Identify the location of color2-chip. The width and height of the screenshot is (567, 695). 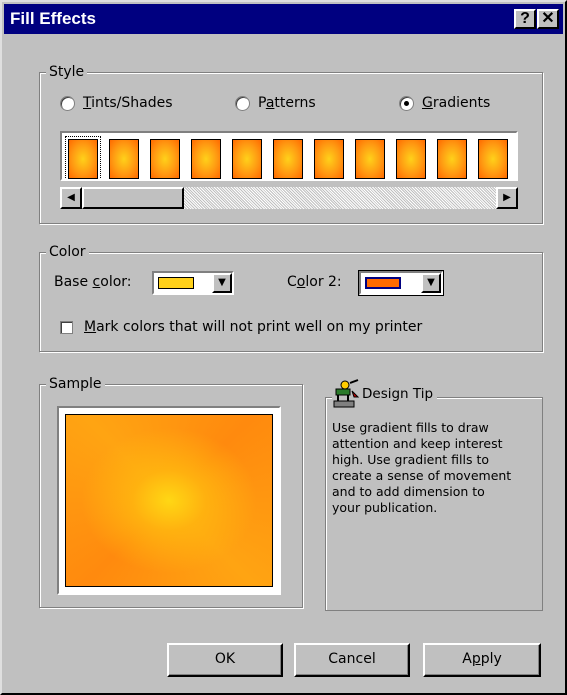
(383, 283).